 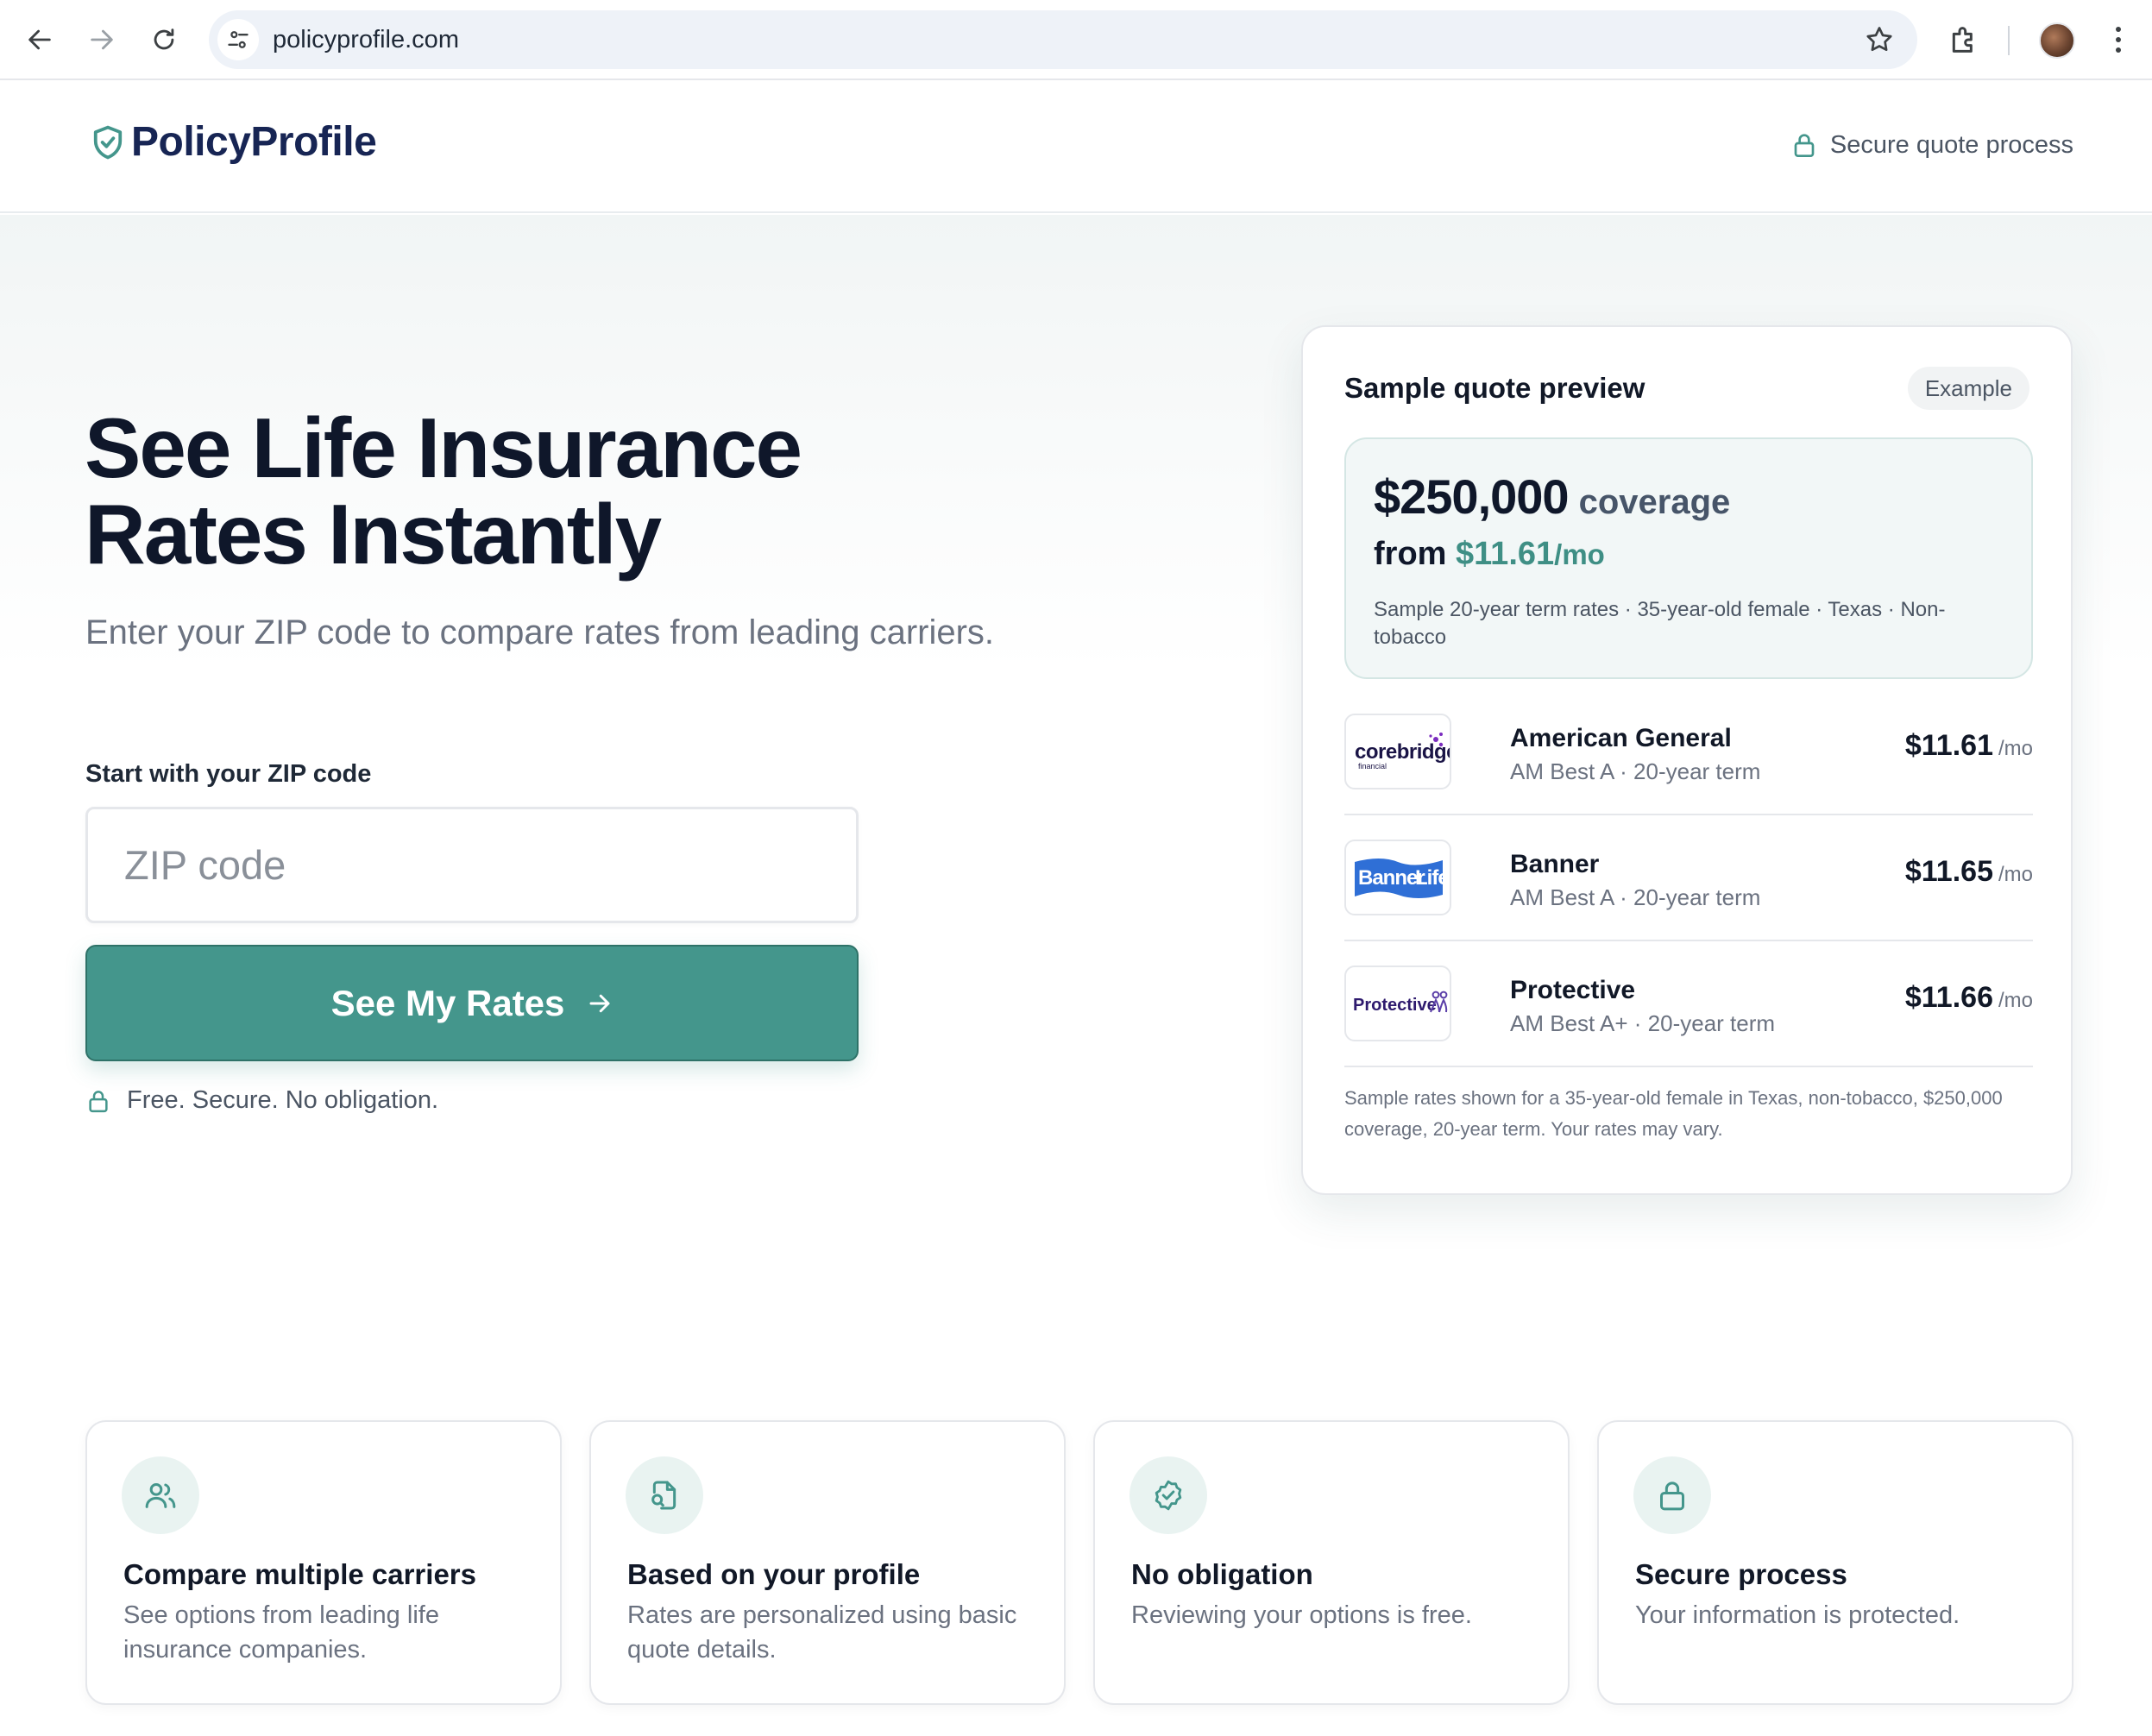 I want to click on quote-card-title: Sample quote preview, so click(x=1494, y=388).